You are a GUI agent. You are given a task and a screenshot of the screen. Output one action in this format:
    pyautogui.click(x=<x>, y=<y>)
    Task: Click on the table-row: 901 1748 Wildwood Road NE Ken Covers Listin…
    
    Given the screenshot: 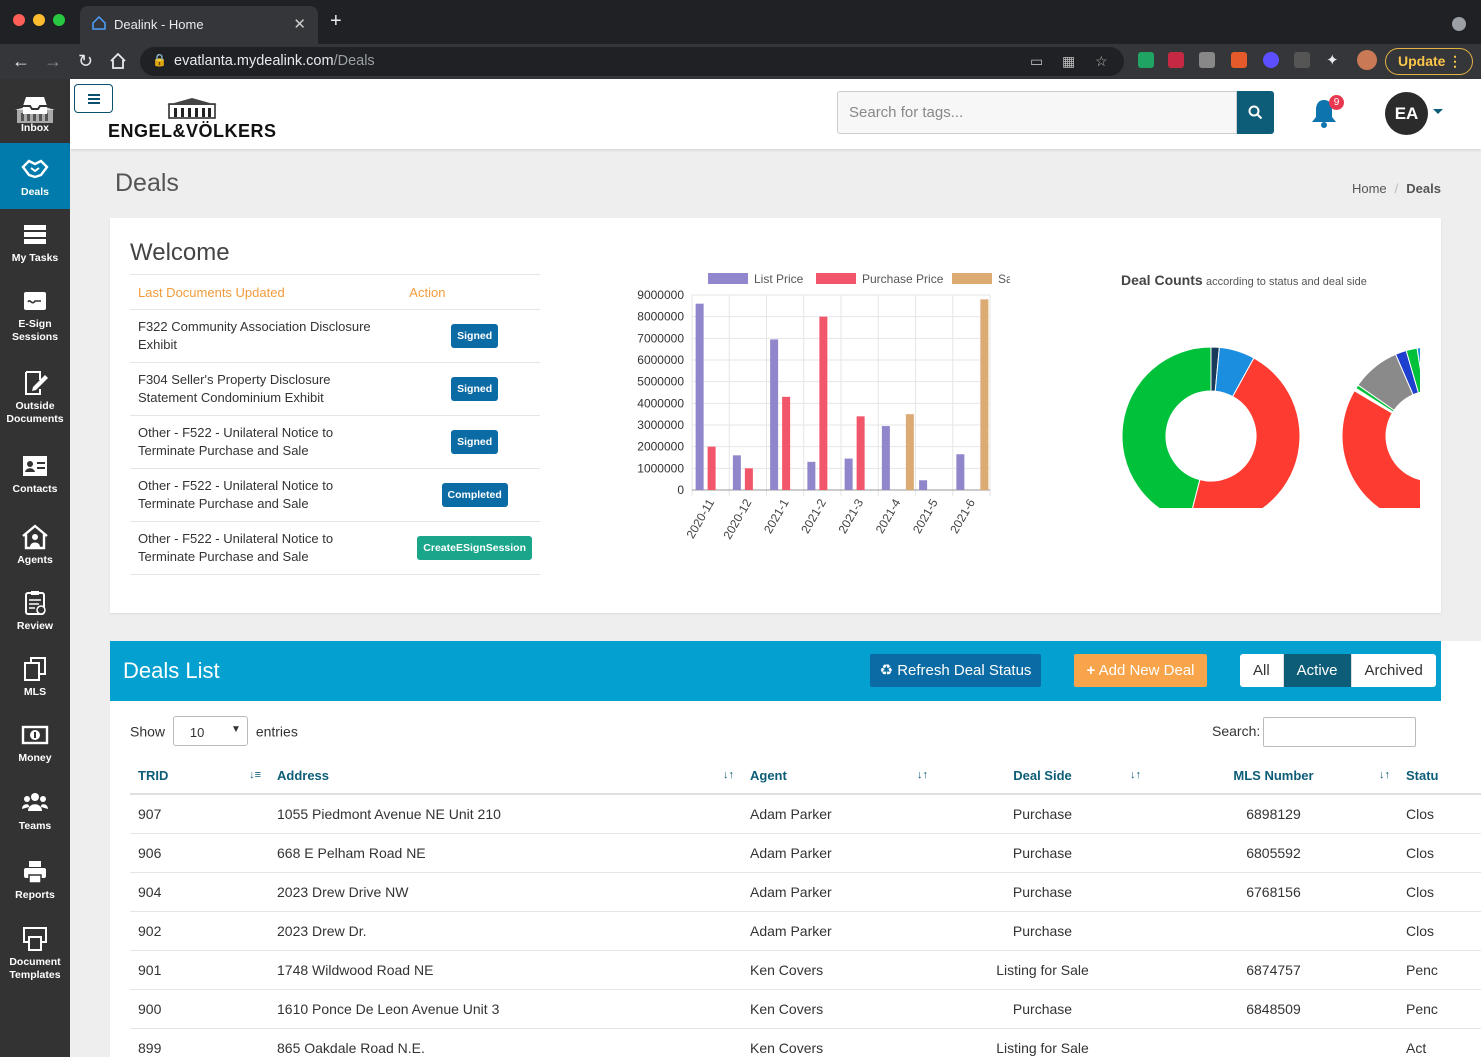 What is the action you would take?
    pyautogui.click(x=805, y=970)
    